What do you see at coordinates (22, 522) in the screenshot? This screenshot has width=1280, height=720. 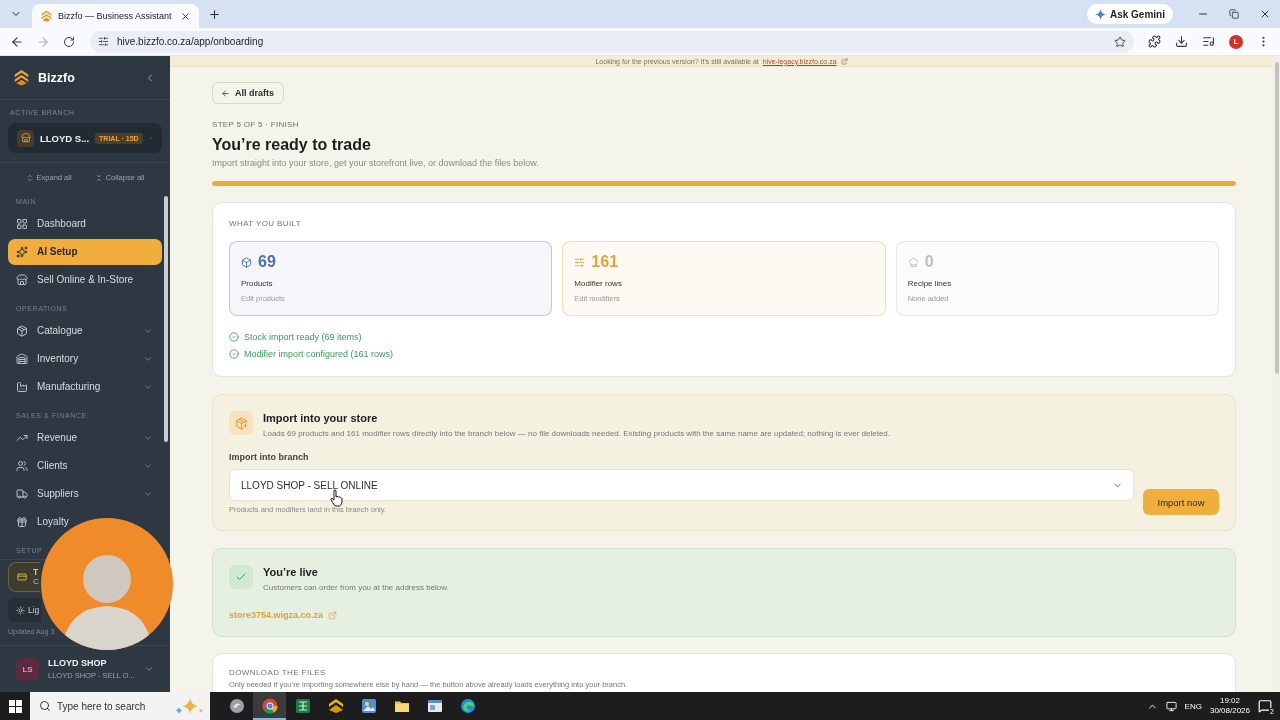 I see `gift-icon` at bounding box center [22, 522].